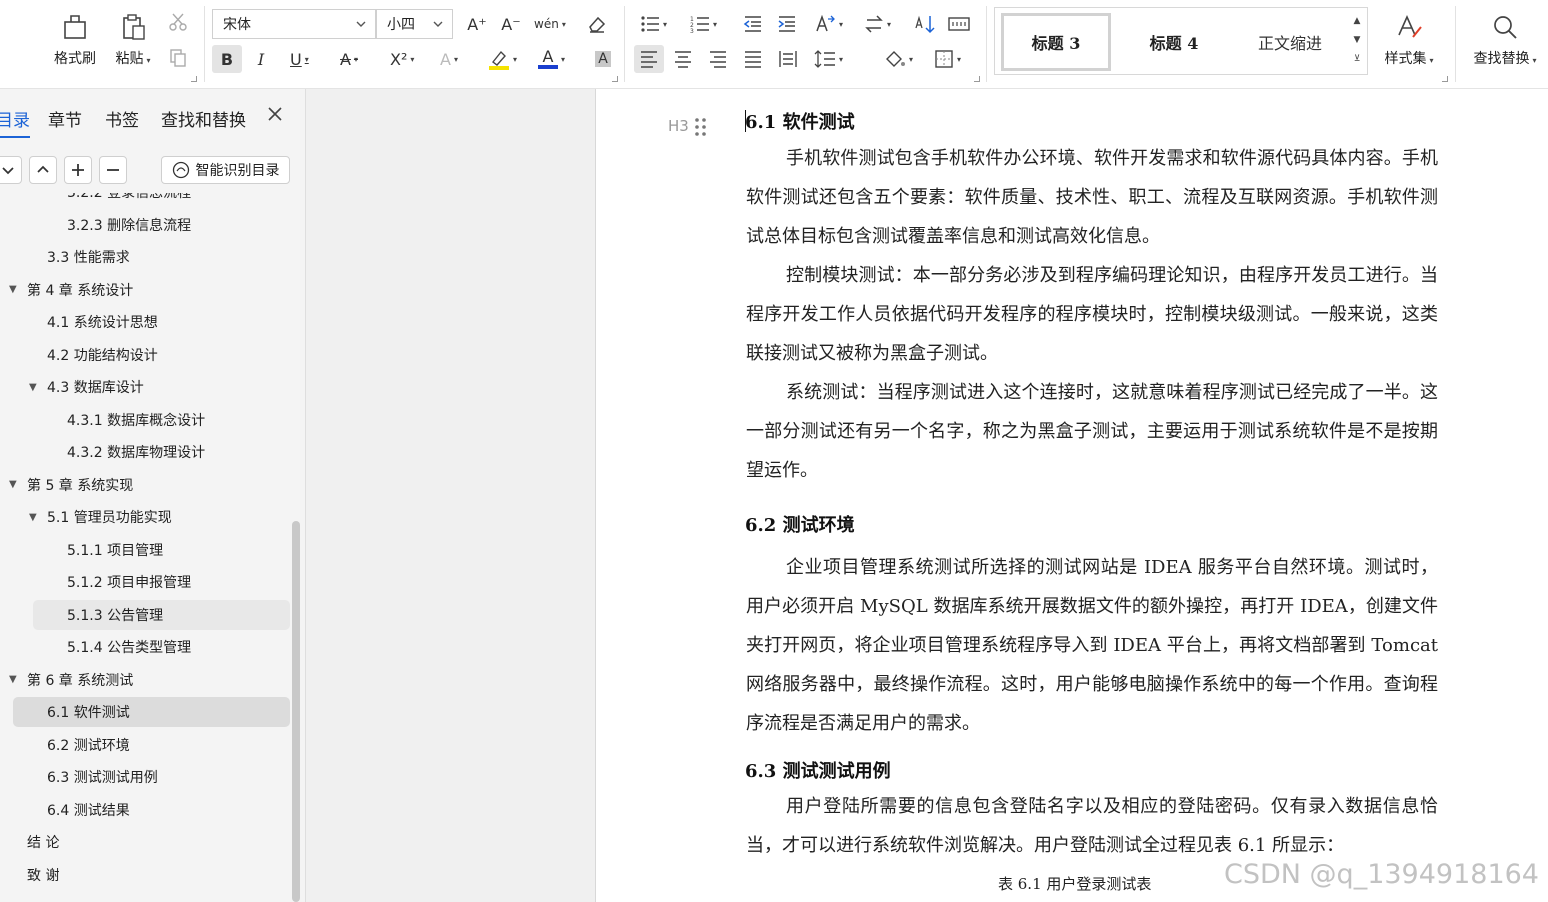 The width and height of the screenshot is (1548, 902). What do you see at coordinates (800, 121) in the screenshot?
I see `heading-6-1: 6.1 软件测试` at bounding box center [800, 121].